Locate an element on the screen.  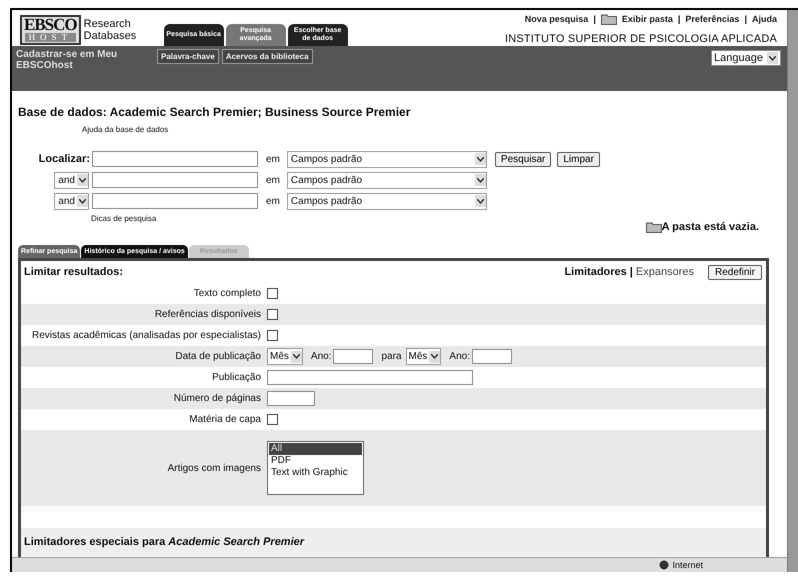
limiter-label: Publicação is located at coordinates (236, 377).